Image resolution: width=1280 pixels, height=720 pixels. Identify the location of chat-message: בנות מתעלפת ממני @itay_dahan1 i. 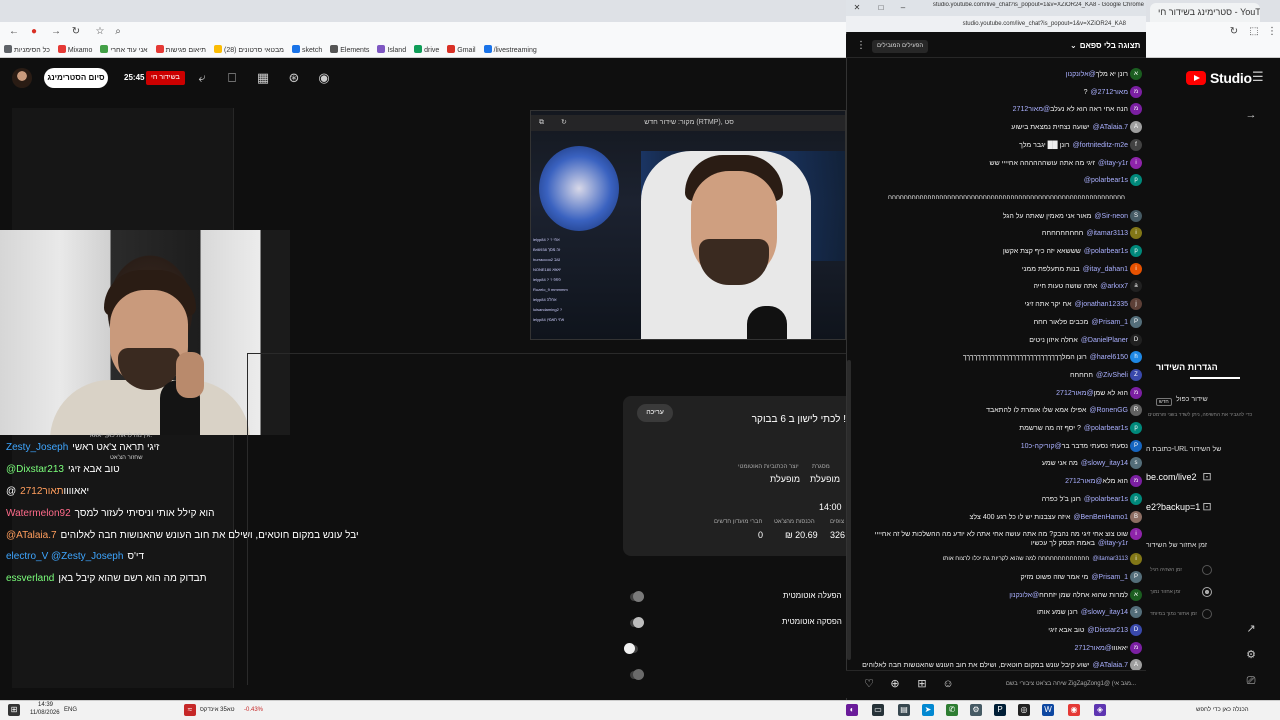
(1000, 268).